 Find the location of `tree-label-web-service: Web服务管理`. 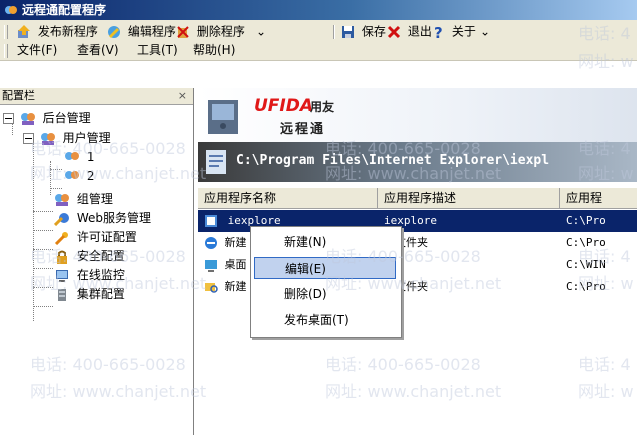

tree-label-web-service: Web服务管理 is located at coordinates (113, 218).